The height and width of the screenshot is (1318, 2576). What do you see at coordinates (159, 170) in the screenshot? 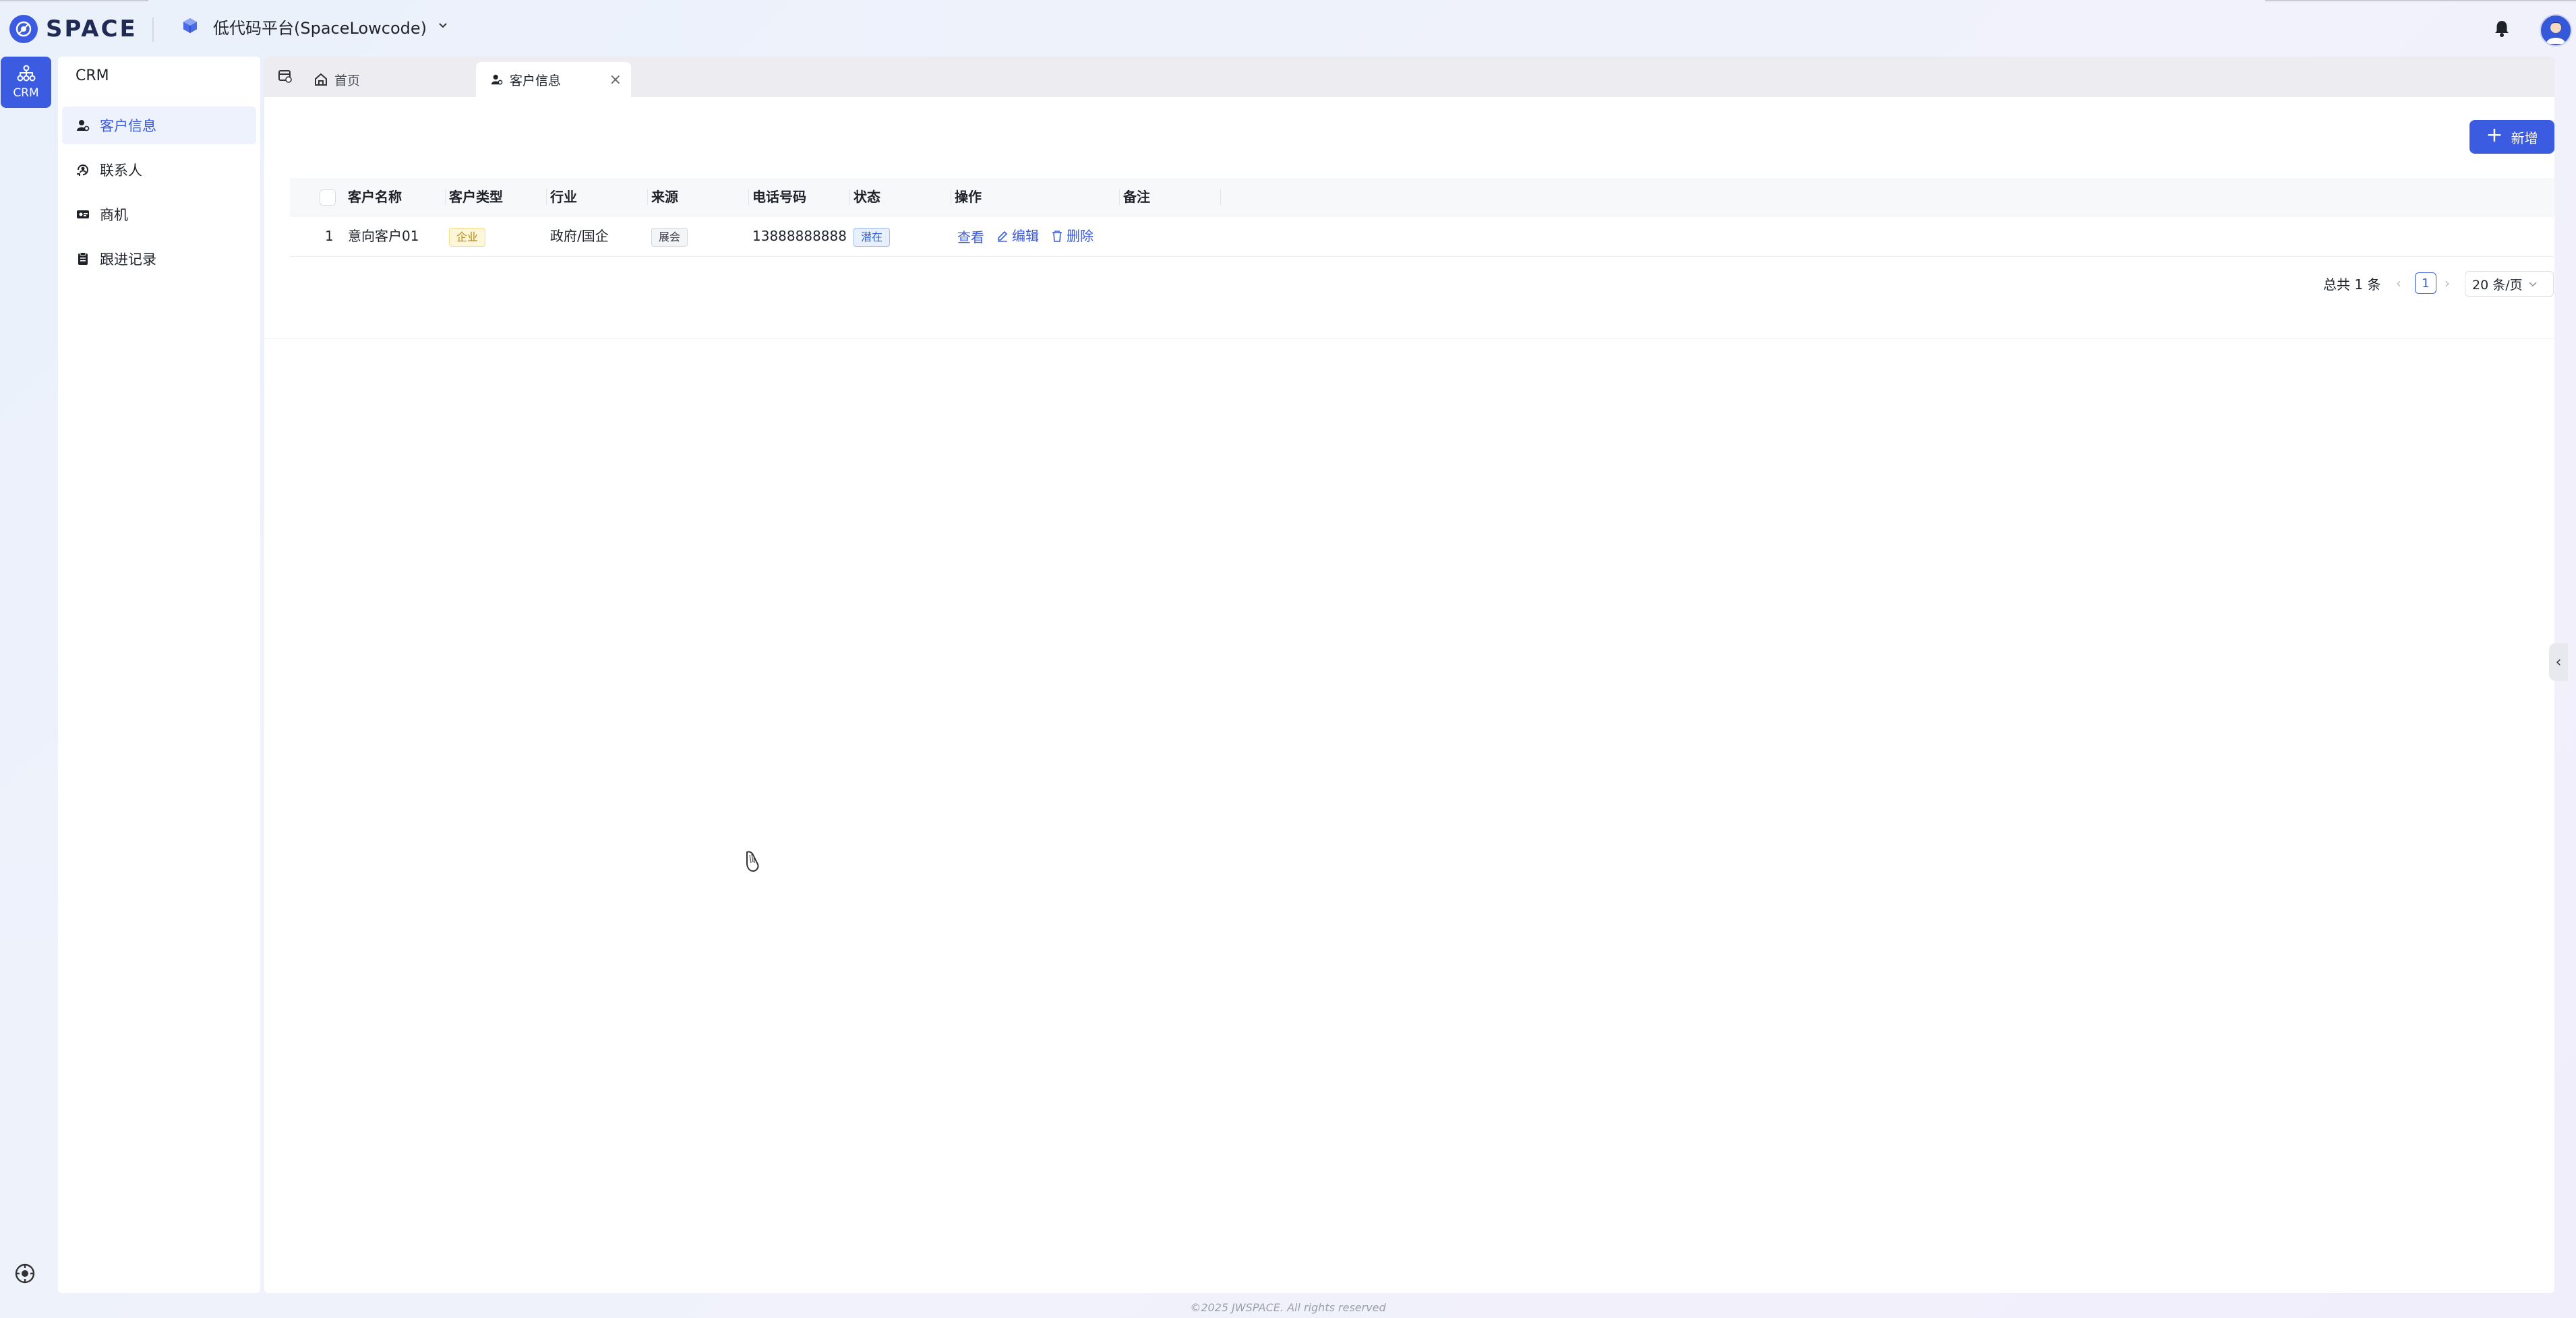
I see `sidebar-item-contacts: 联系人` at bounding box center [159, 170].